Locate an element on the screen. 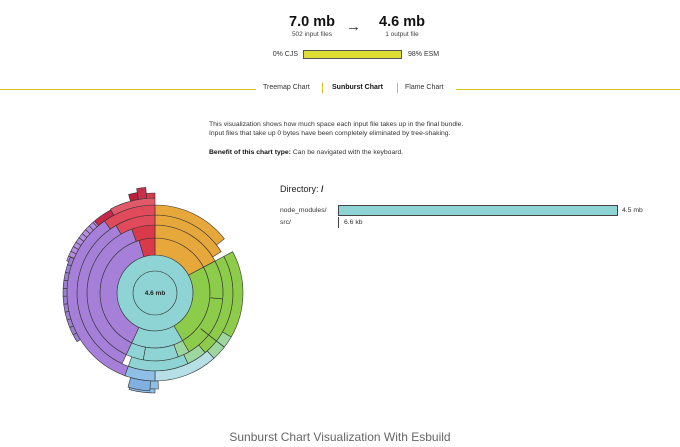 The width and height of the screenshot is (680, 447). directory-size-node-modules: 4.5 mb is located at coordinates (632, 210).